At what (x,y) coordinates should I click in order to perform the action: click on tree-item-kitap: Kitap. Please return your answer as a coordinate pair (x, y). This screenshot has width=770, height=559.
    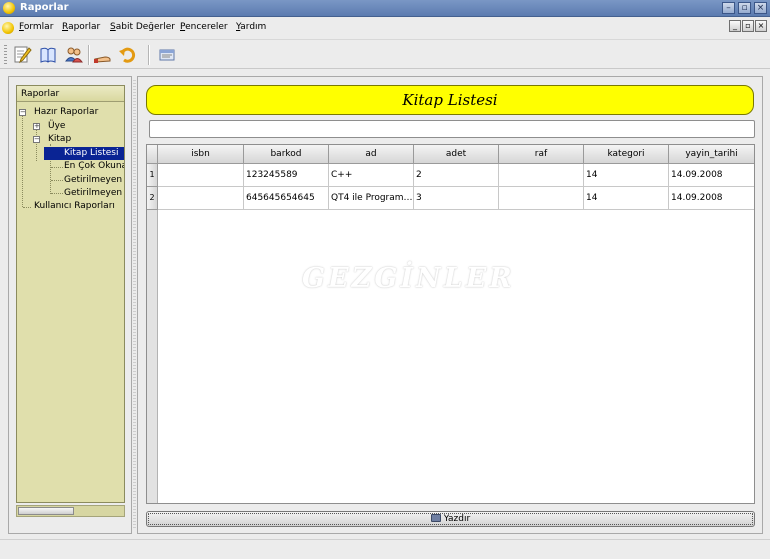
    Looking at the image, I should click on (59, 139).